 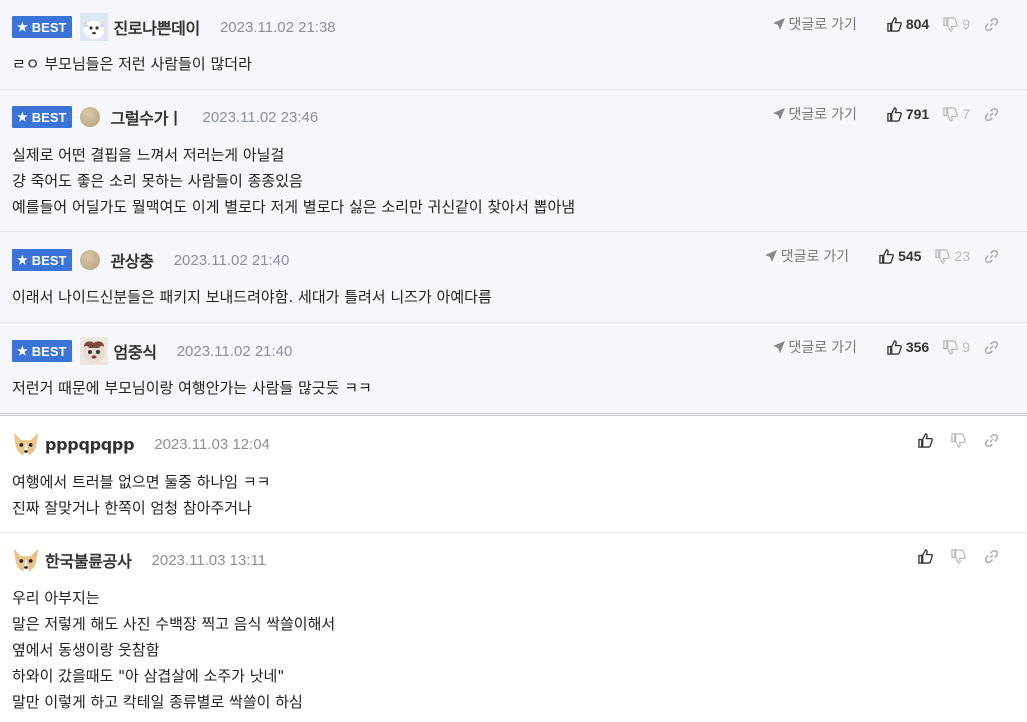 I want to click on upvote-button: 804, so click(x=908, y=24).